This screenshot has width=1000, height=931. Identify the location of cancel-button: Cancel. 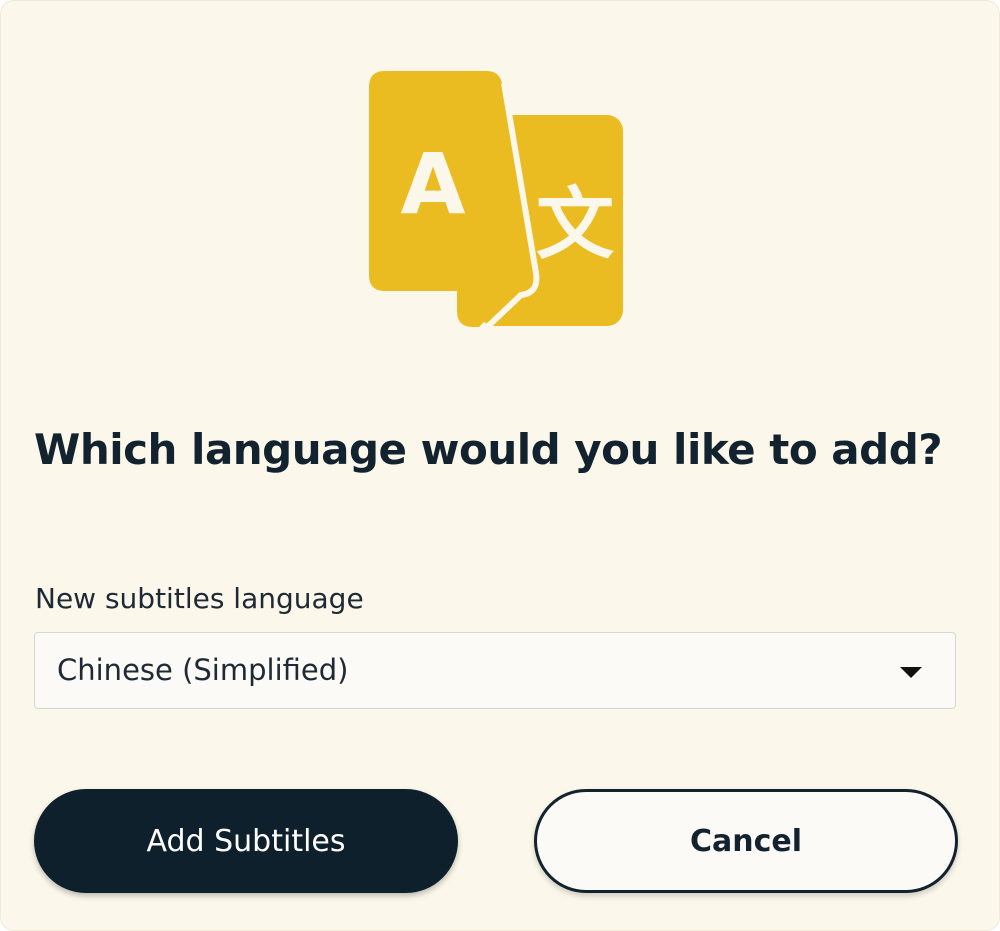
(746, 841).